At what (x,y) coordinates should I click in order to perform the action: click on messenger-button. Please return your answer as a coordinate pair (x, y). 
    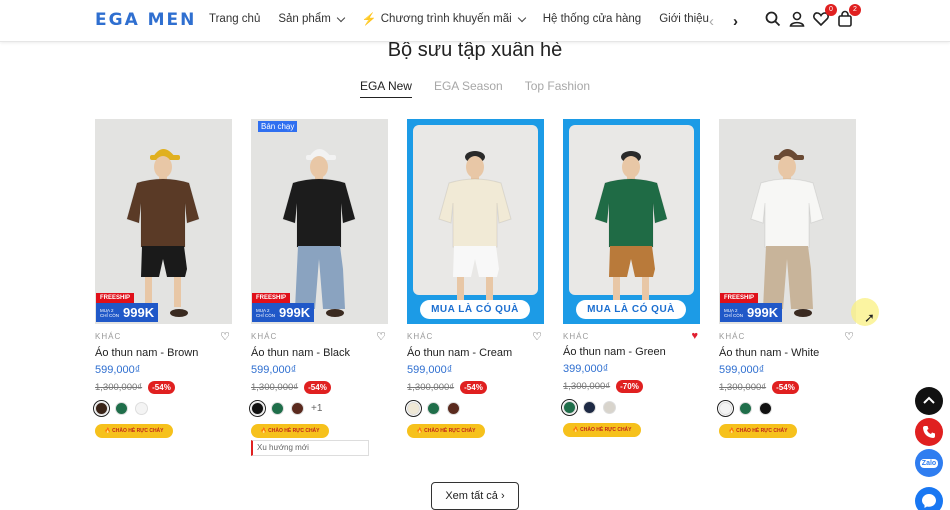
    Looking at the image, I should click on (929, 498).